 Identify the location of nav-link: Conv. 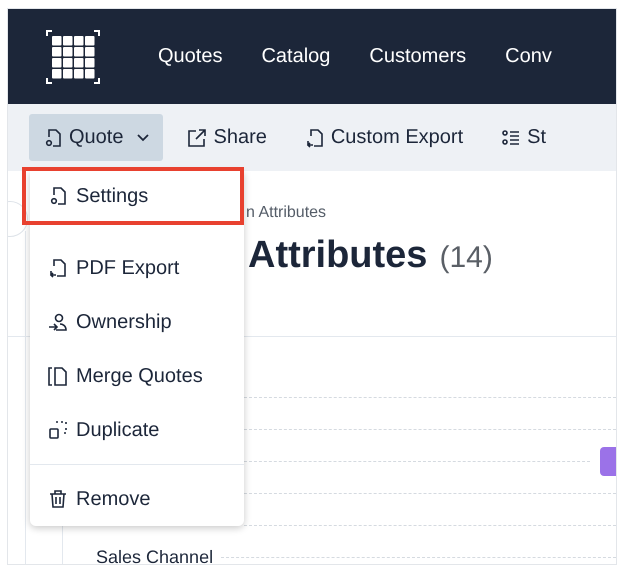
(528, 56).